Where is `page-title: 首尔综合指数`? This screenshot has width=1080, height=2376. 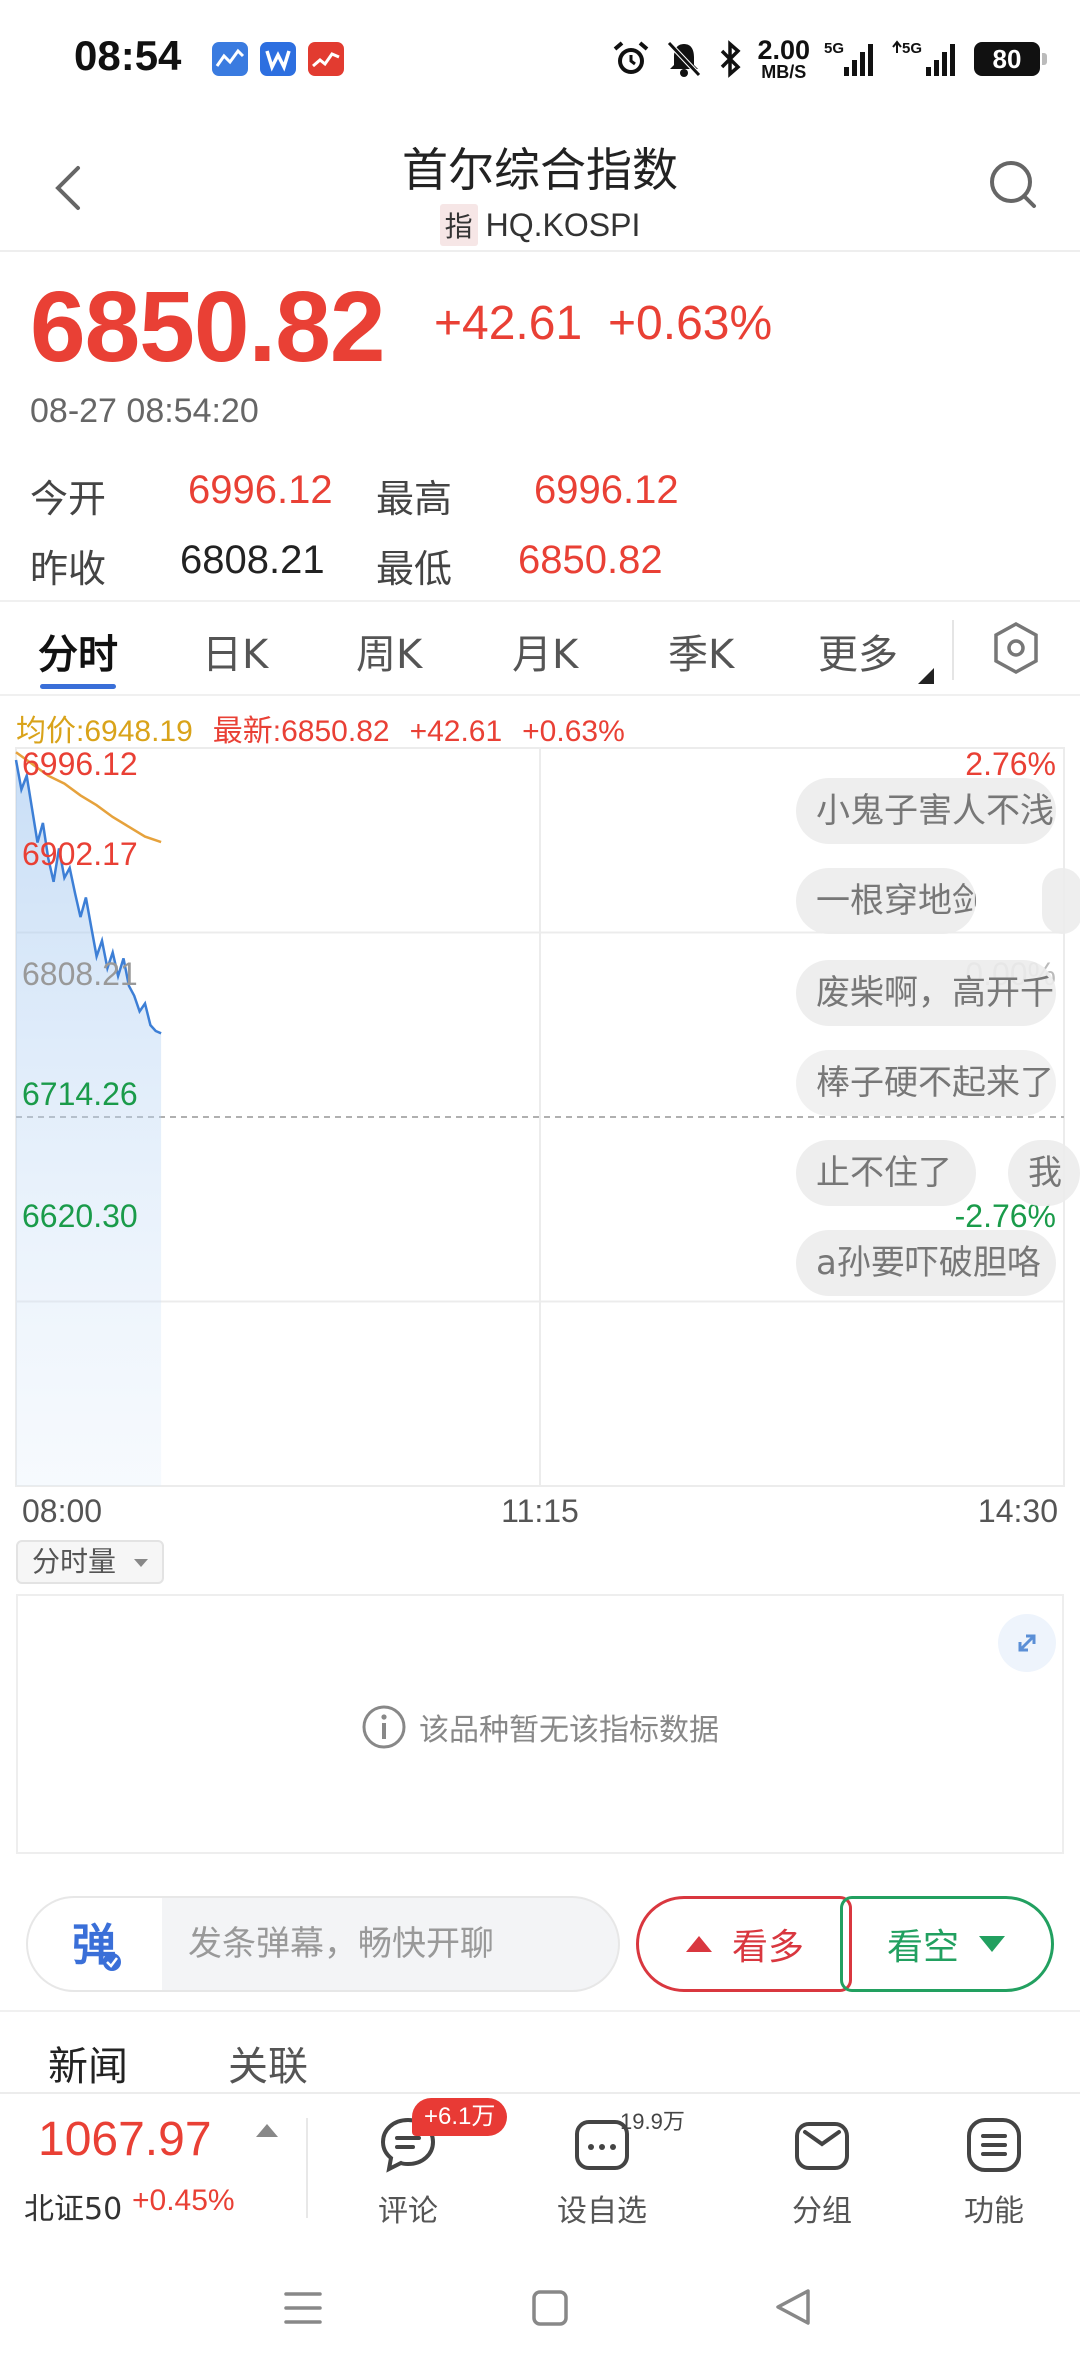
page-title: 首尔综合指数 is located at coordinates (540, 170).